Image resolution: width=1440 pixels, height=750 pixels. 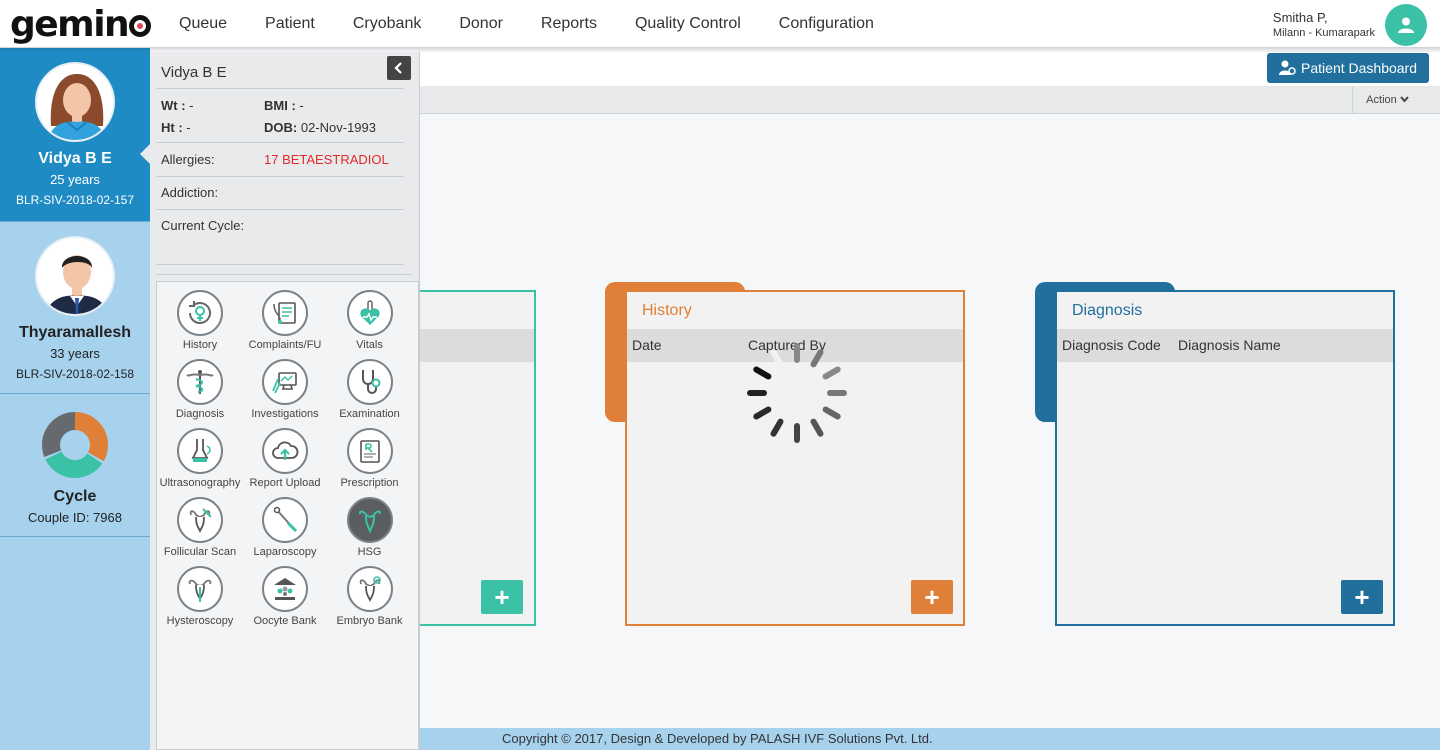 I want to click on col-diagnosis-name: Diagnosis Name, so click(x=1229, y=345).